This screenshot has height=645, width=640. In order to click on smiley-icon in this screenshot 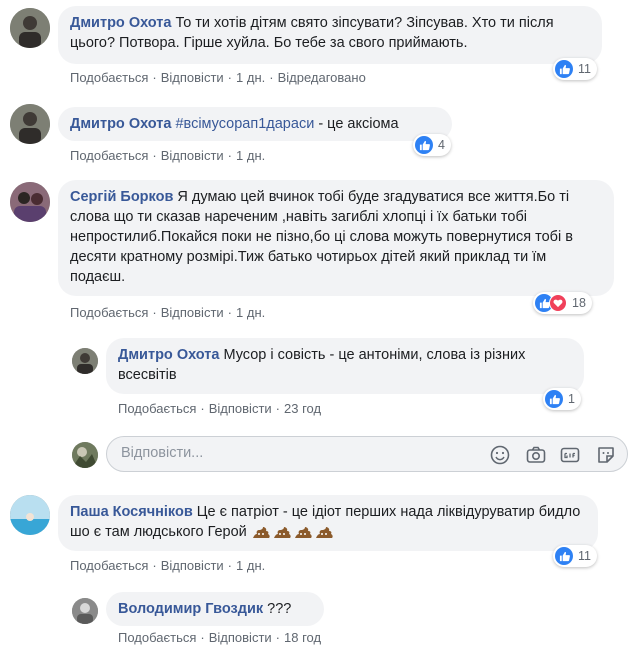, I will do `click(500, 455)`.